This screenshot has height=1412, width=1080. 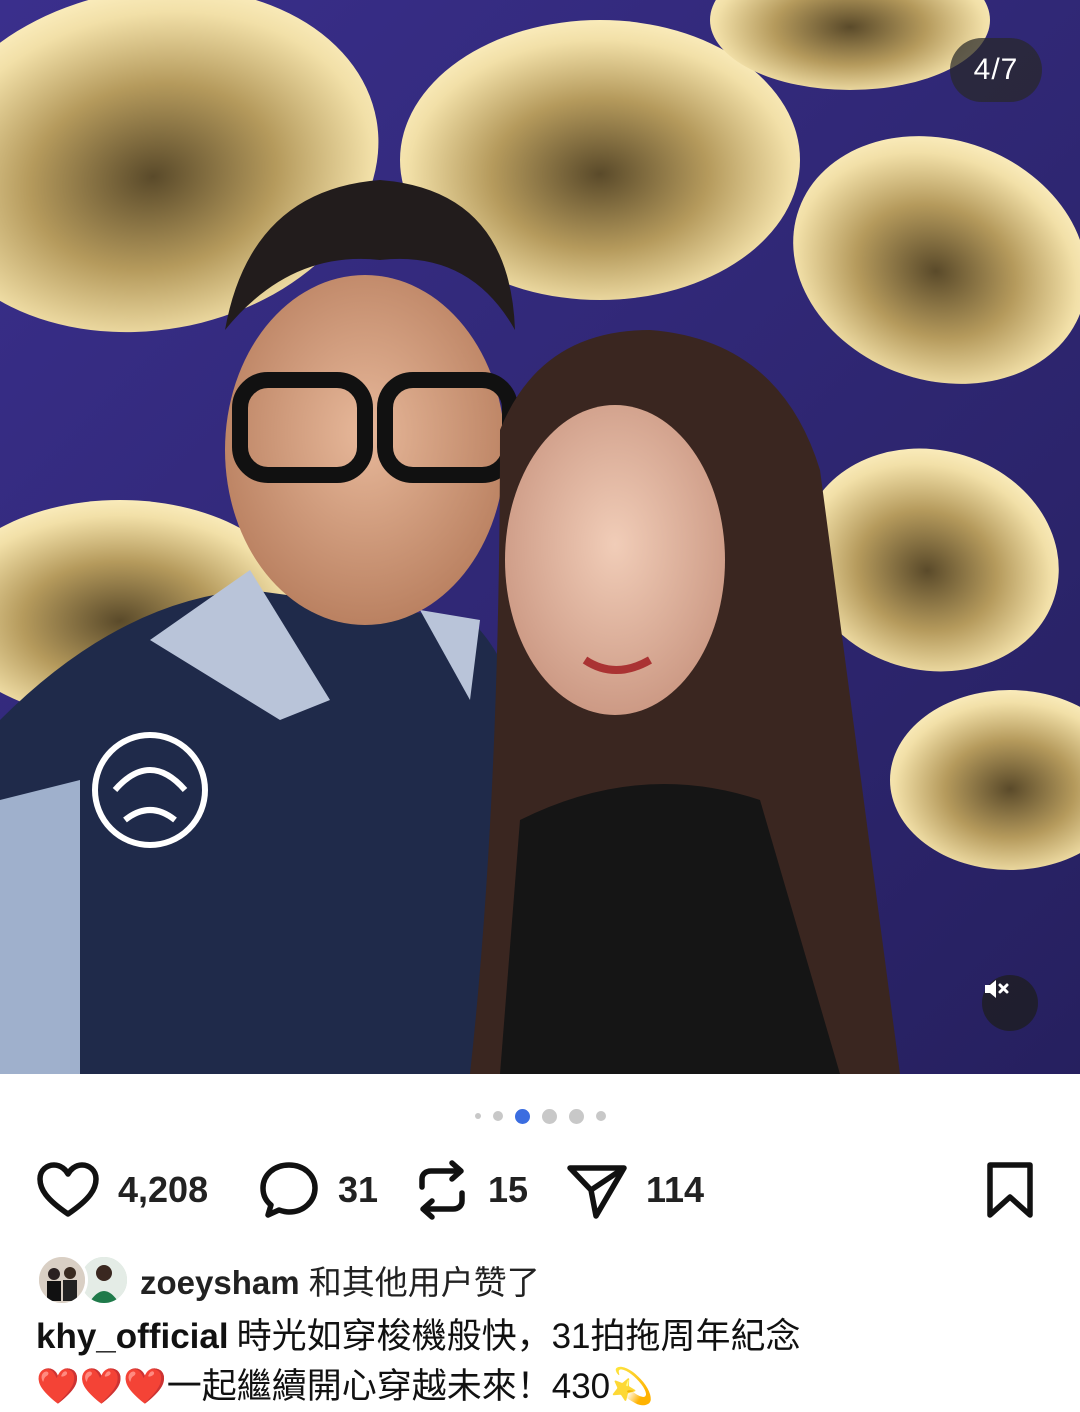 I want to click on liked-by-row: zoeysham 和其他用户赞了, so click(x=288, y=1280).